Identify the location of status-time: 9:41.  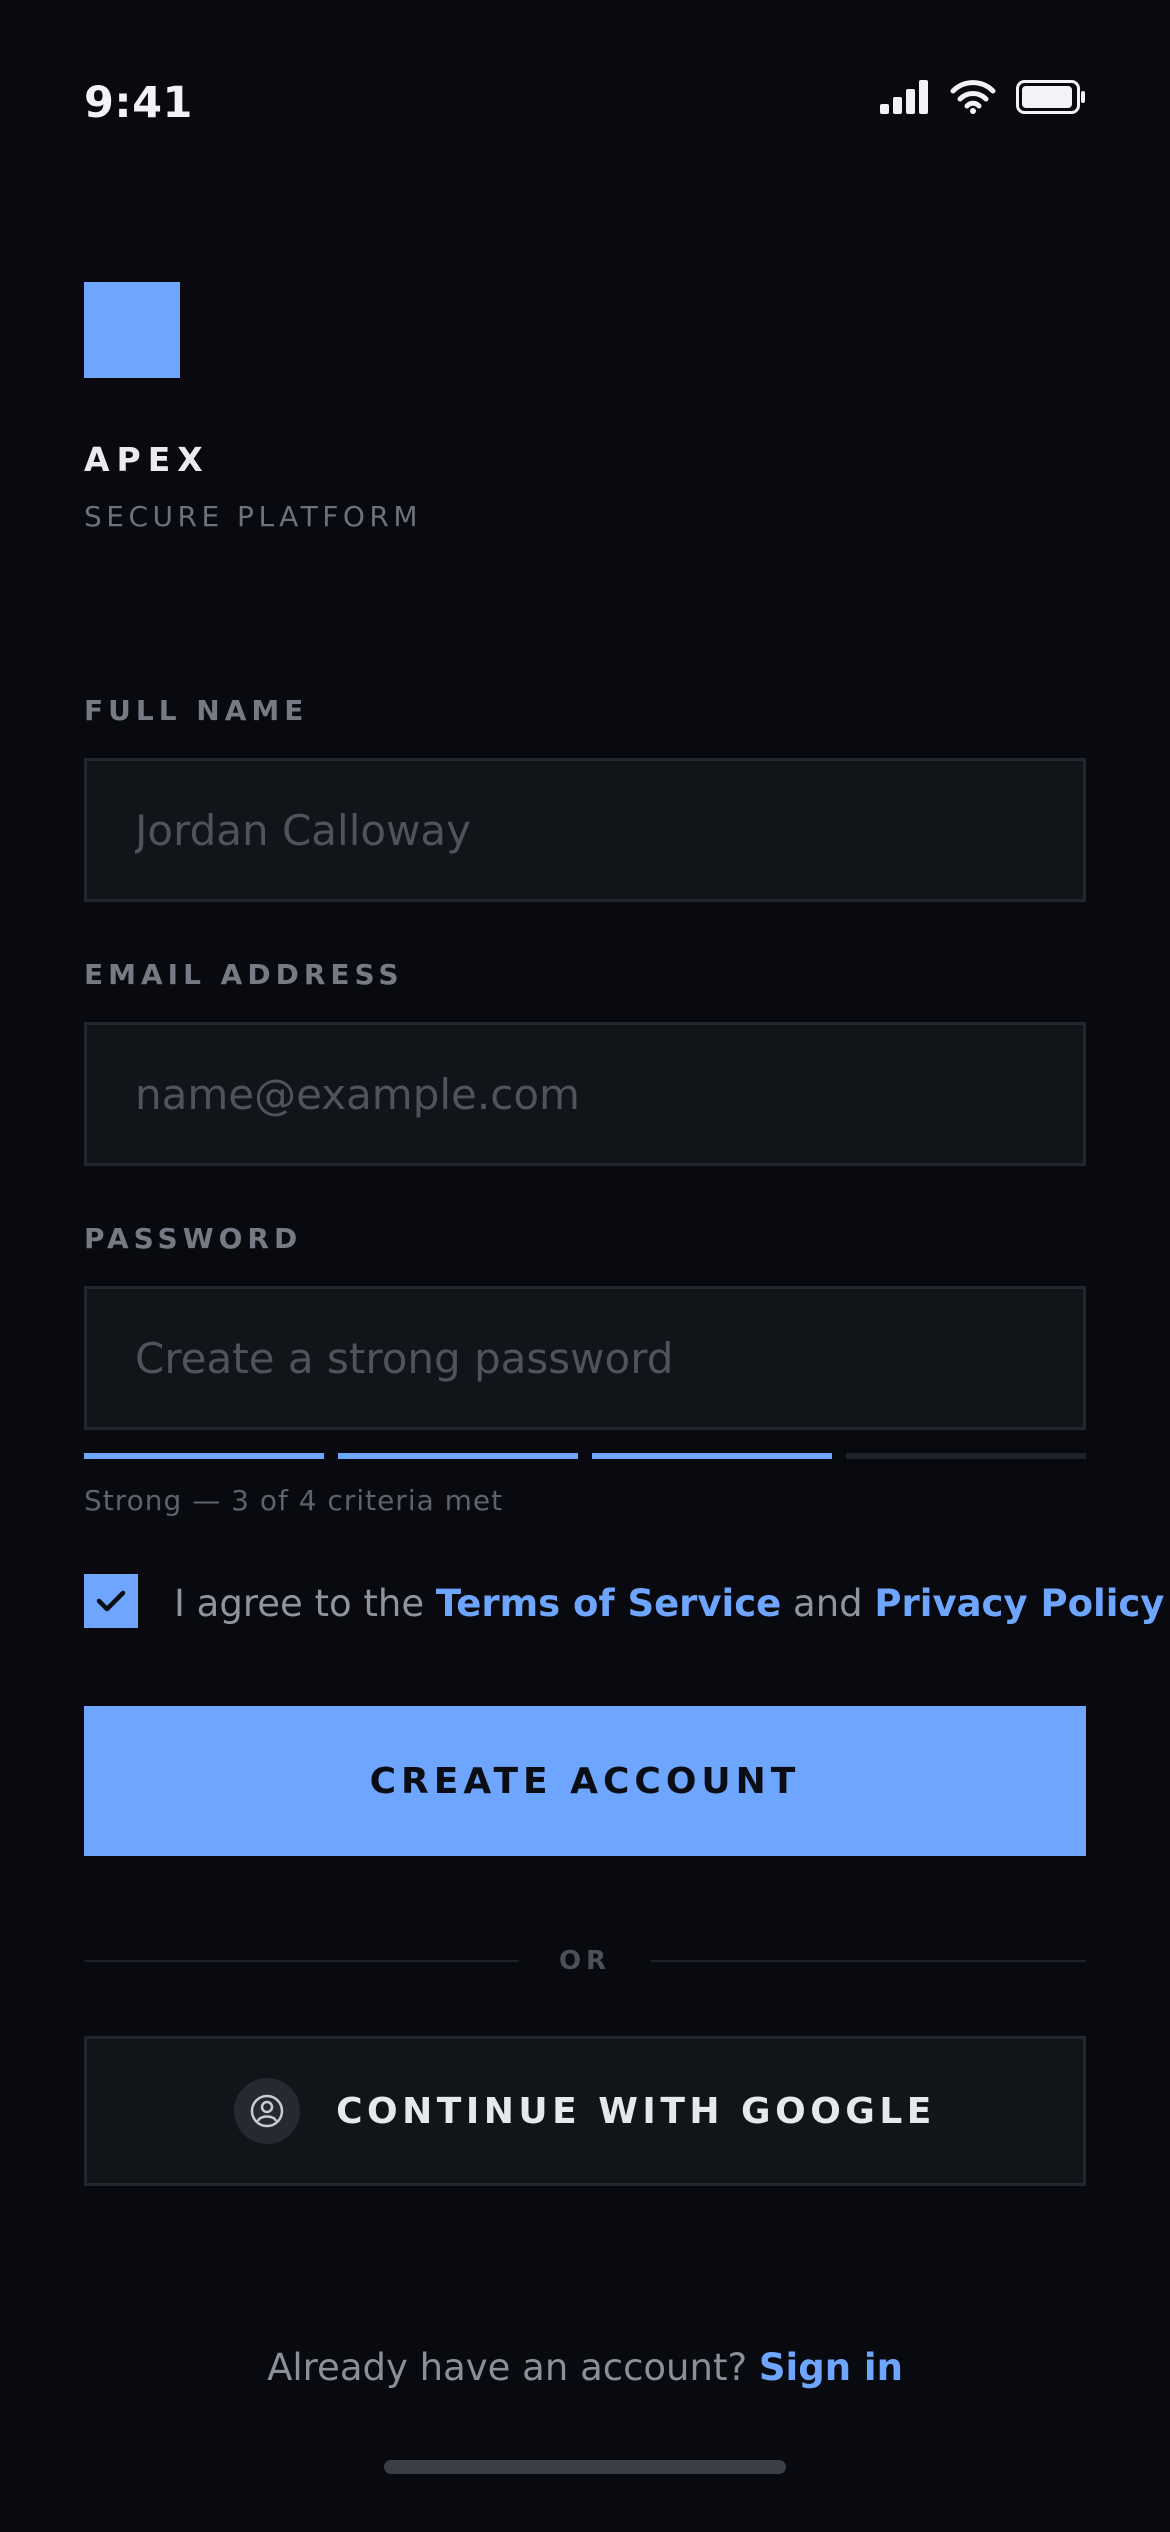
(138, 103).